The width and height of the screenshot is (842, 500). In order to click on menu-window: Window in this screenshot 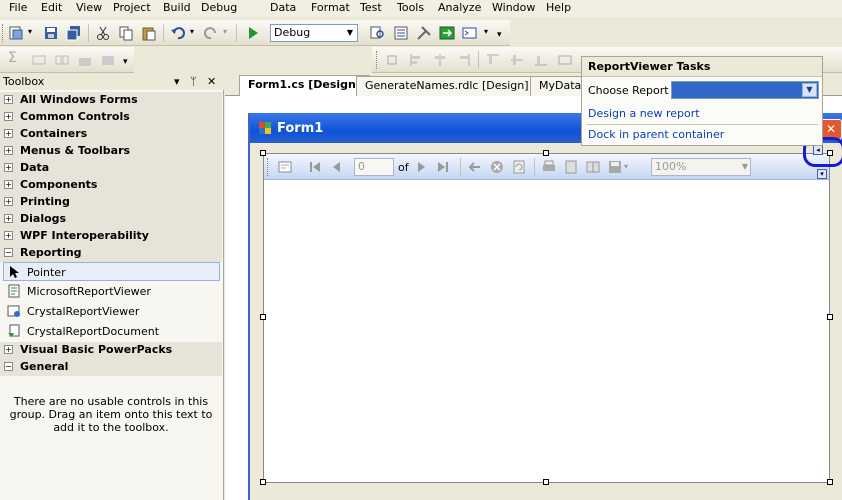, I will do `click(513, 8)`.